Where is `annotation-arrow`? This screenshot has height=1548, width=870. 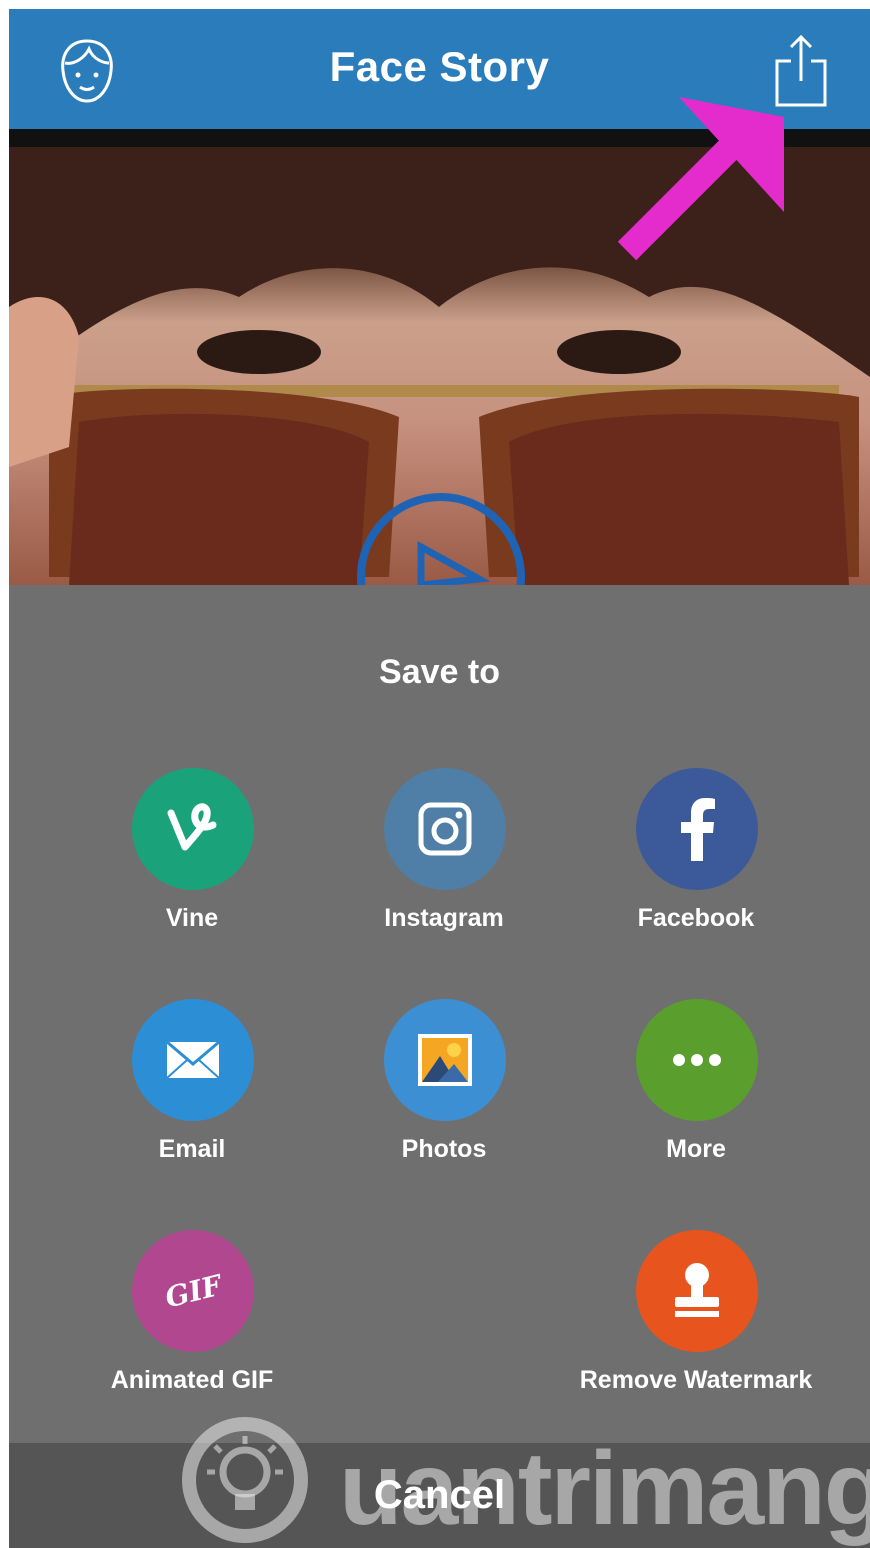 annotation-arrow is located at coordinates (704, 182).